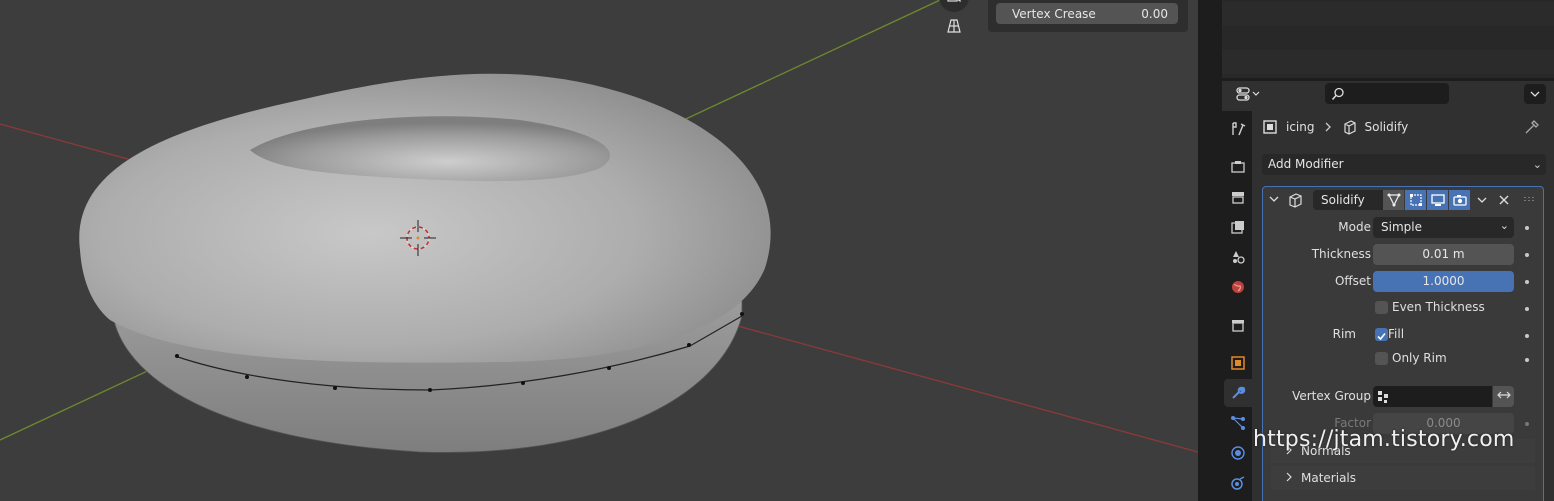 Image resolution: width=1554 pixels, height=501 pixels. I want to click on tab-render, so click(1238, 167).